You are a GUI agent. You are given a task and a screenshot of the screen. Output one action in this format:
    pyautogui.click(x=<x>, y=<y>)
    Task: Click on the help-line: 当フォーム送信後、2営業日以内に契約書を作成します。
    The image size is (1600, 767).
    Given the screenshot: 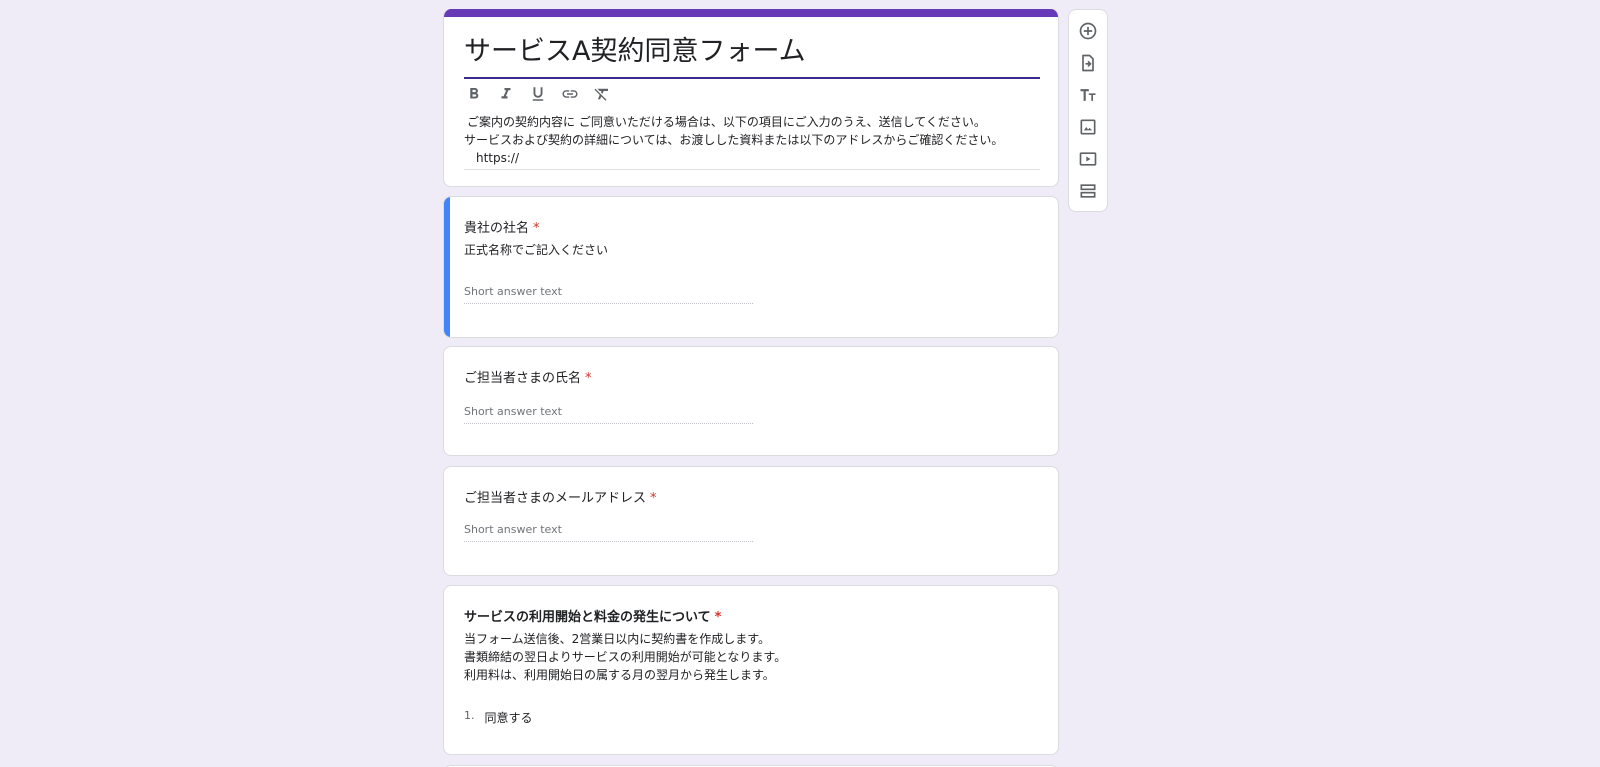 What is the action you would take?
    pyautogui.click(x=617, y=639)
    